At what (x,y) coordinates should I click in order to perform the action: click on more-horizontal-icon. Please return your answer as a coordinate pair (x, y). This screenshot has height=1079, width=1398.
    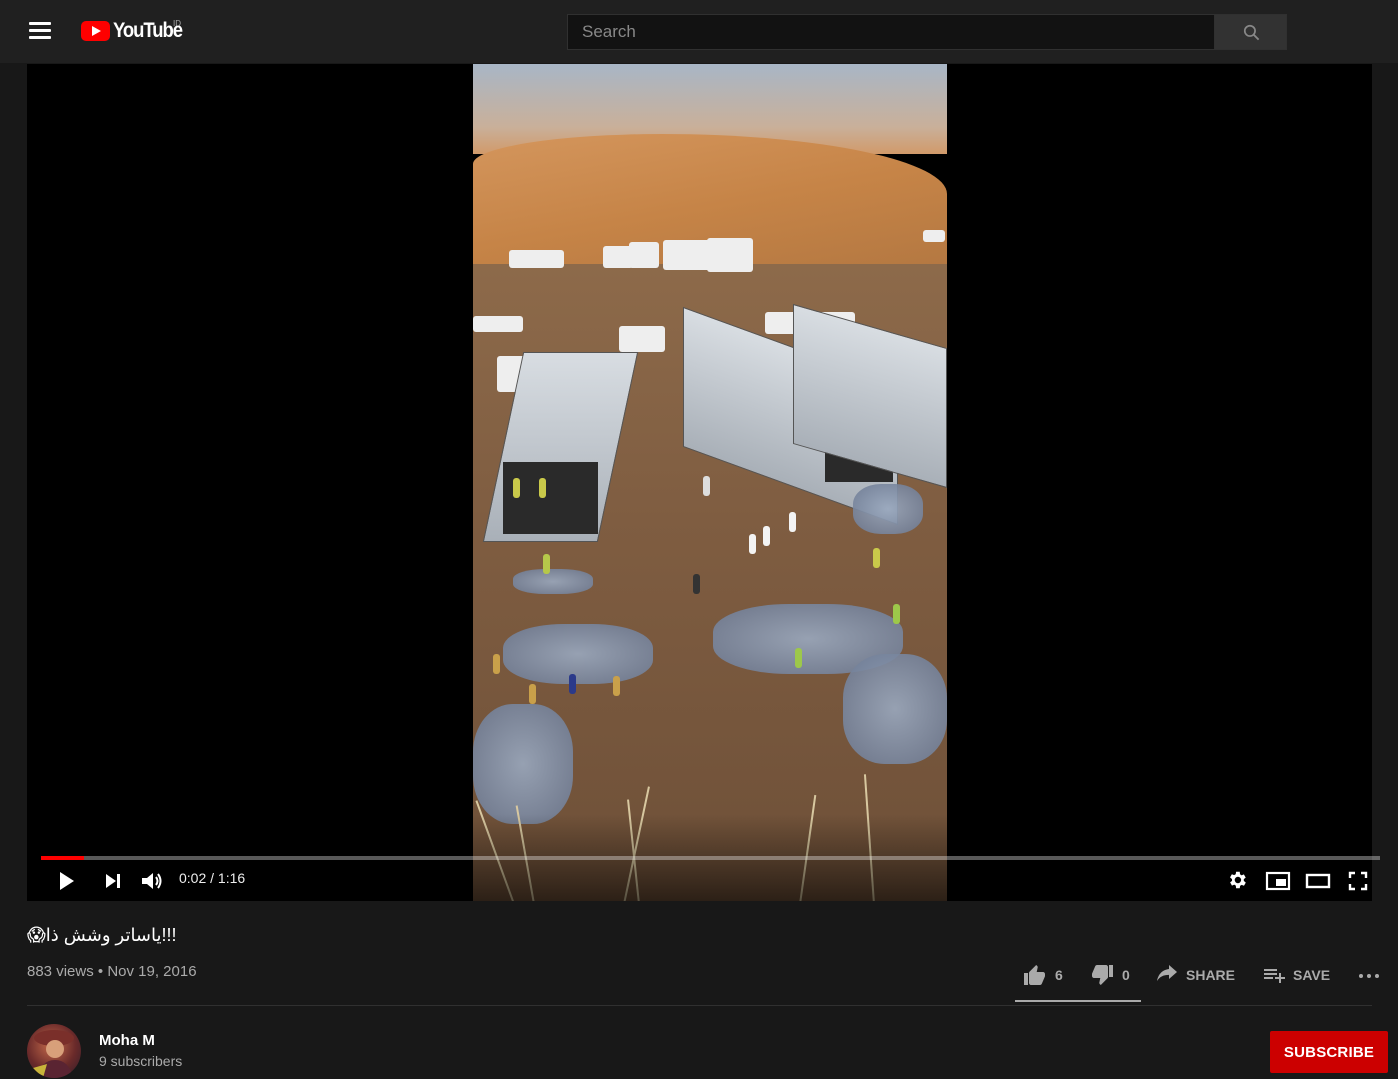
    Looking at the image, I should click on (1369, 976).